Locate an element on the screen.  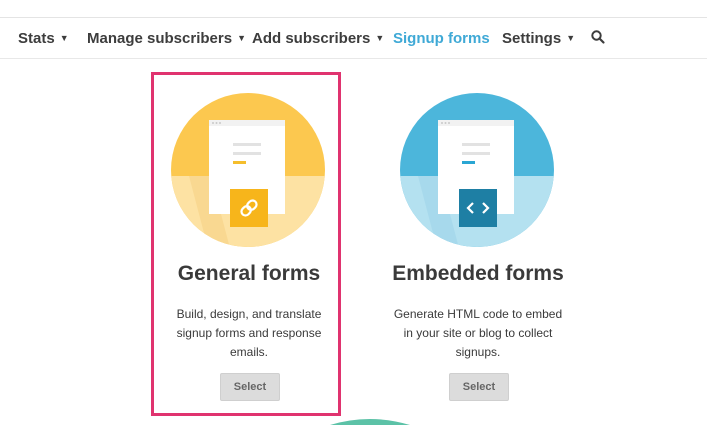
nav-settings-label: Settings is located at coordinates (532, 38).